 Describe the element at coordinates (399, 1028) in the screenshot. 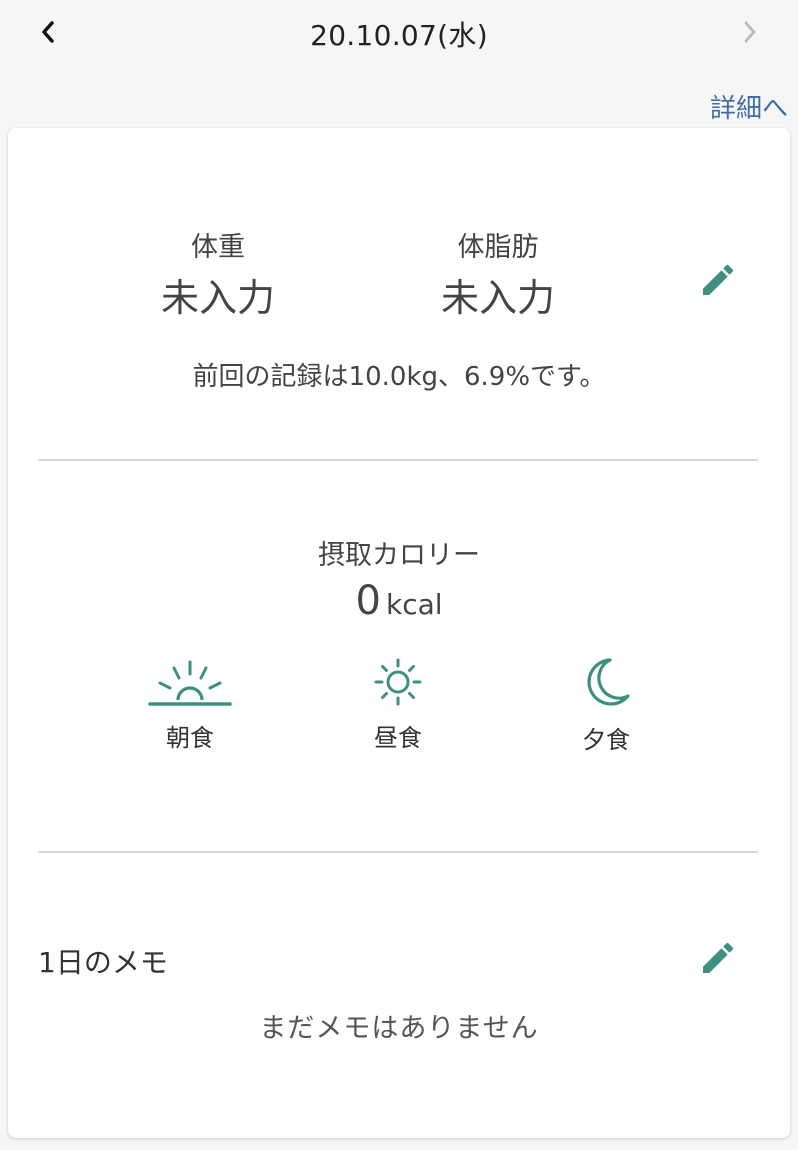

I see `memo-empty-text: まだメモはありません` at that location.